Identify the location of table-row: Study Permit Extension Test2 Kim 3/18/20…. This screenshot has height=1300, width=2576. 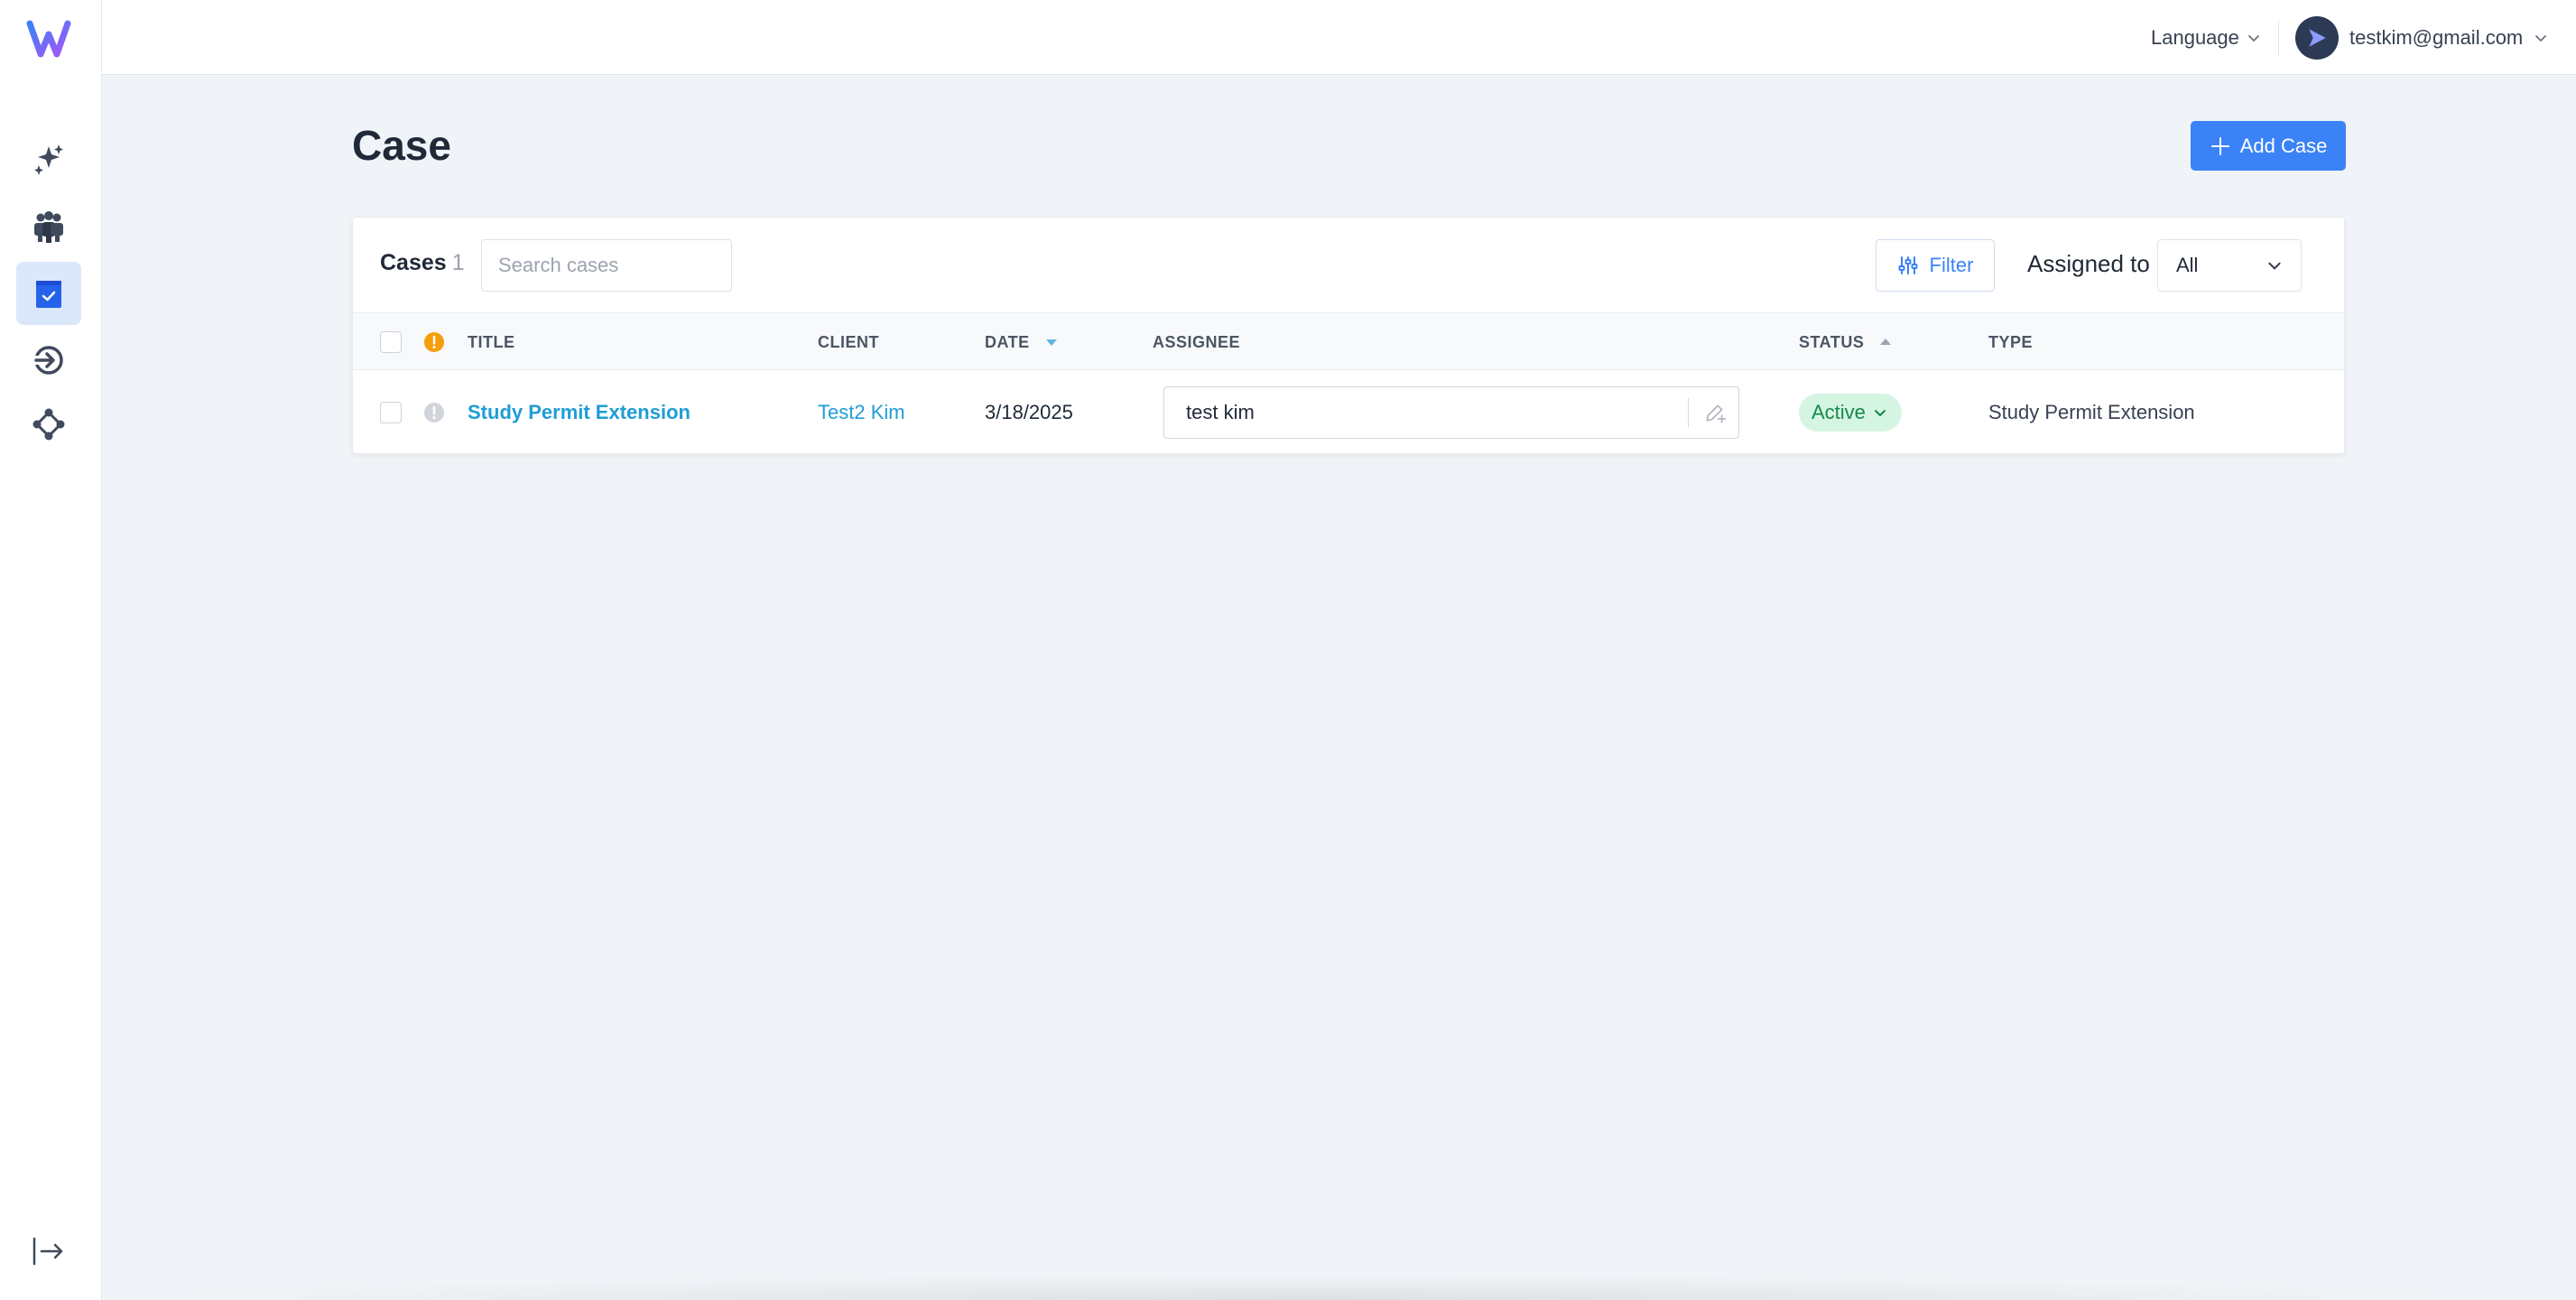
(1348, 413).